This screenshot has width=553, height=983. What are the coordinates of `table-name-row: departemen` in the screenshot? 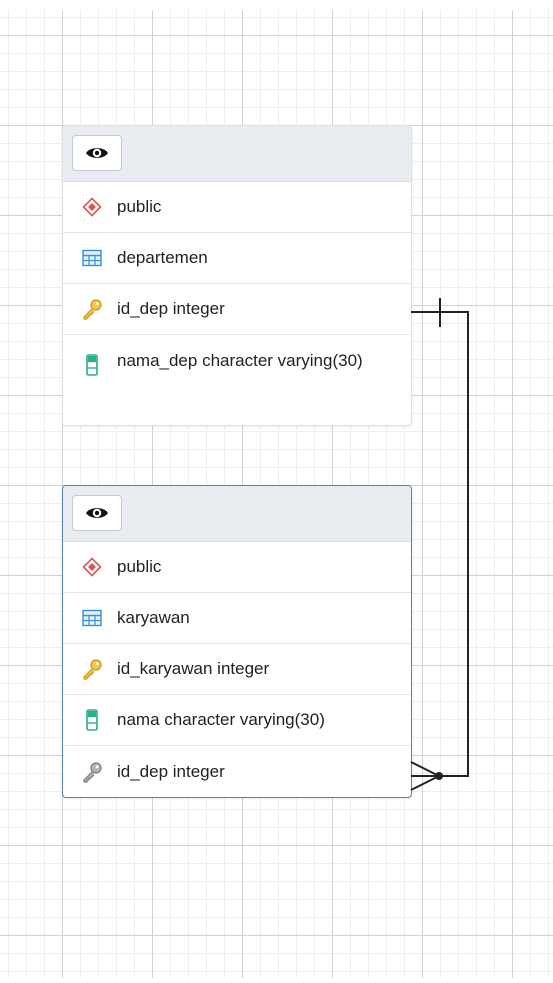 It's located at (237, 258).